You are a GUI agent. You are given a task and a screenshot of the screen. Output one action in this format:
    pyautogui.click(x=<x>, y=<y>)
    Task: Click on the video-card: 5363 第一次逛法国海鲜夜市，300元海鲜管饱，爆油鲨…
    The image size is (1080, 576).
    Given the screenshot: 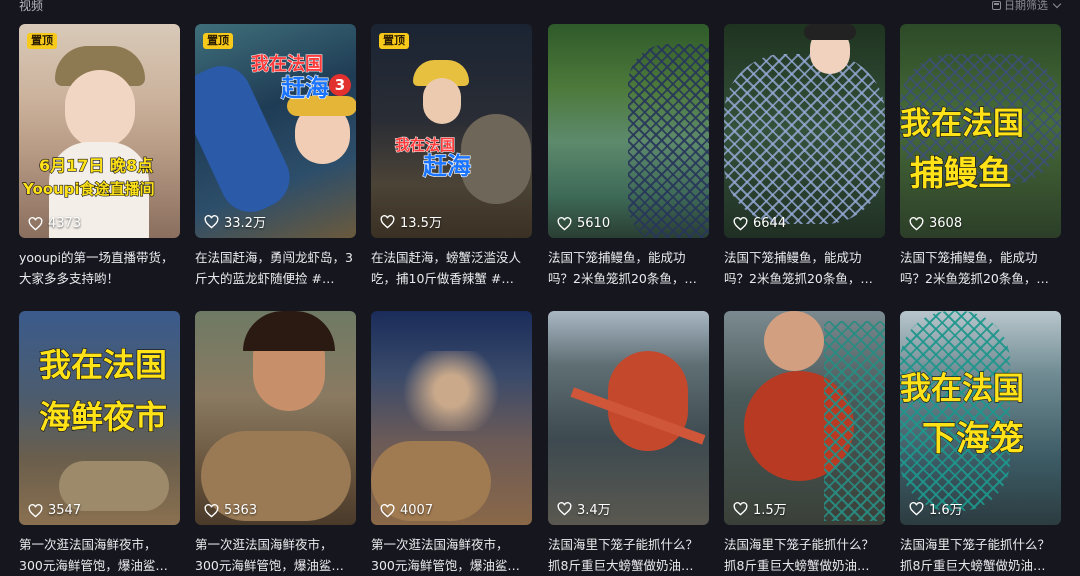 What is the action you would take?
    pyautogui.click(x=275, y=443)
    